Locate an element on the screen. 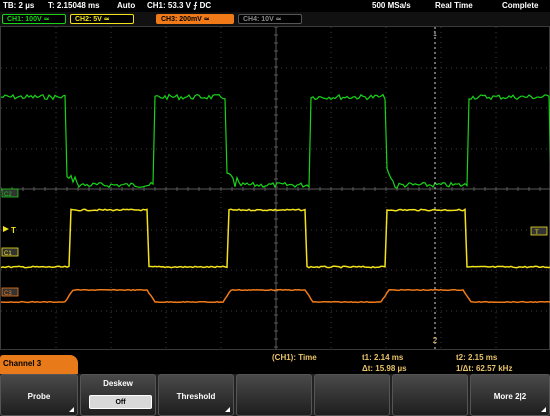 The image size is (550, 416). svg-text: C1 is located at coordinates (8, 254).